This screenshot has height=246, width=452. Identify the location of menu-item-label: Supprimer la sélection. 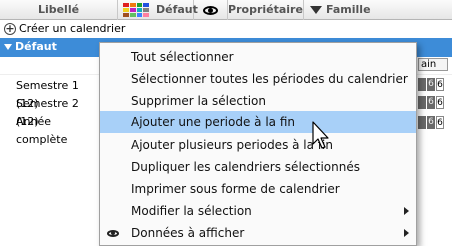
(198, 101).